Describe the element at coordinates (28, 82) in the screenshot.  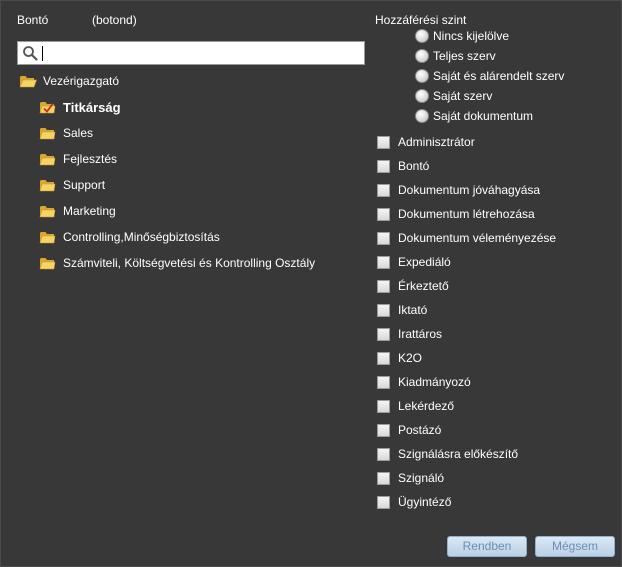
I see `folder-open-icon` at that location.